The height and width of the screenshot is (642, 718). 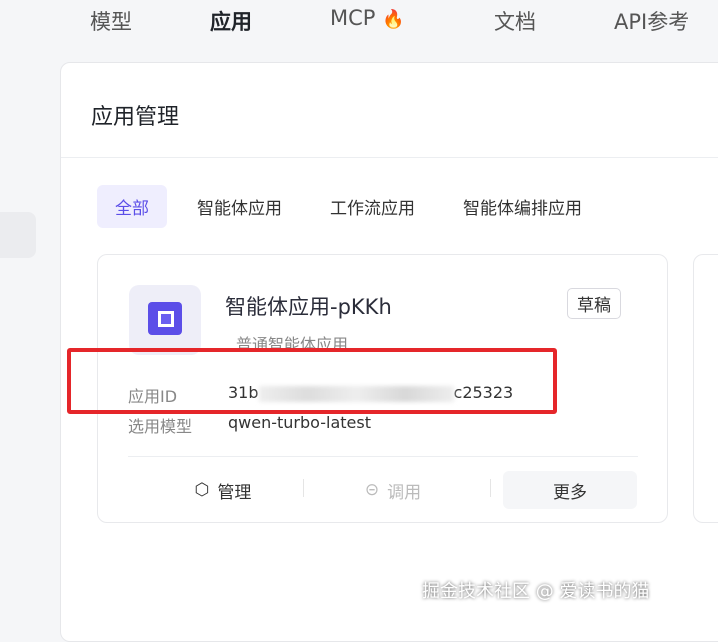 I want to click on invoke-label: 调用, so click(x=404, y=492).